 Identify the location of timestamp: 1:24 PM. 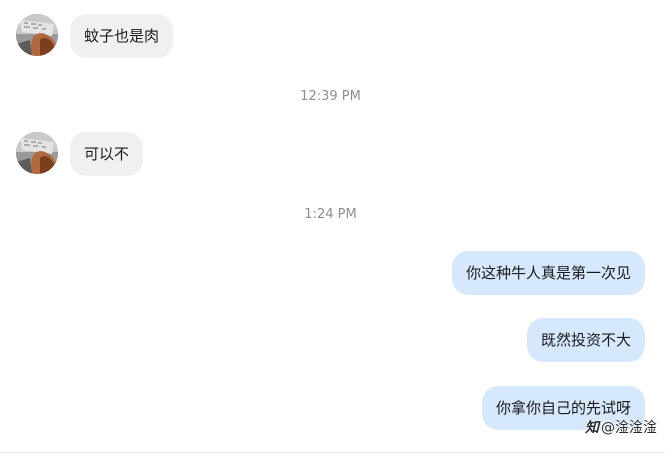
(330, 214).